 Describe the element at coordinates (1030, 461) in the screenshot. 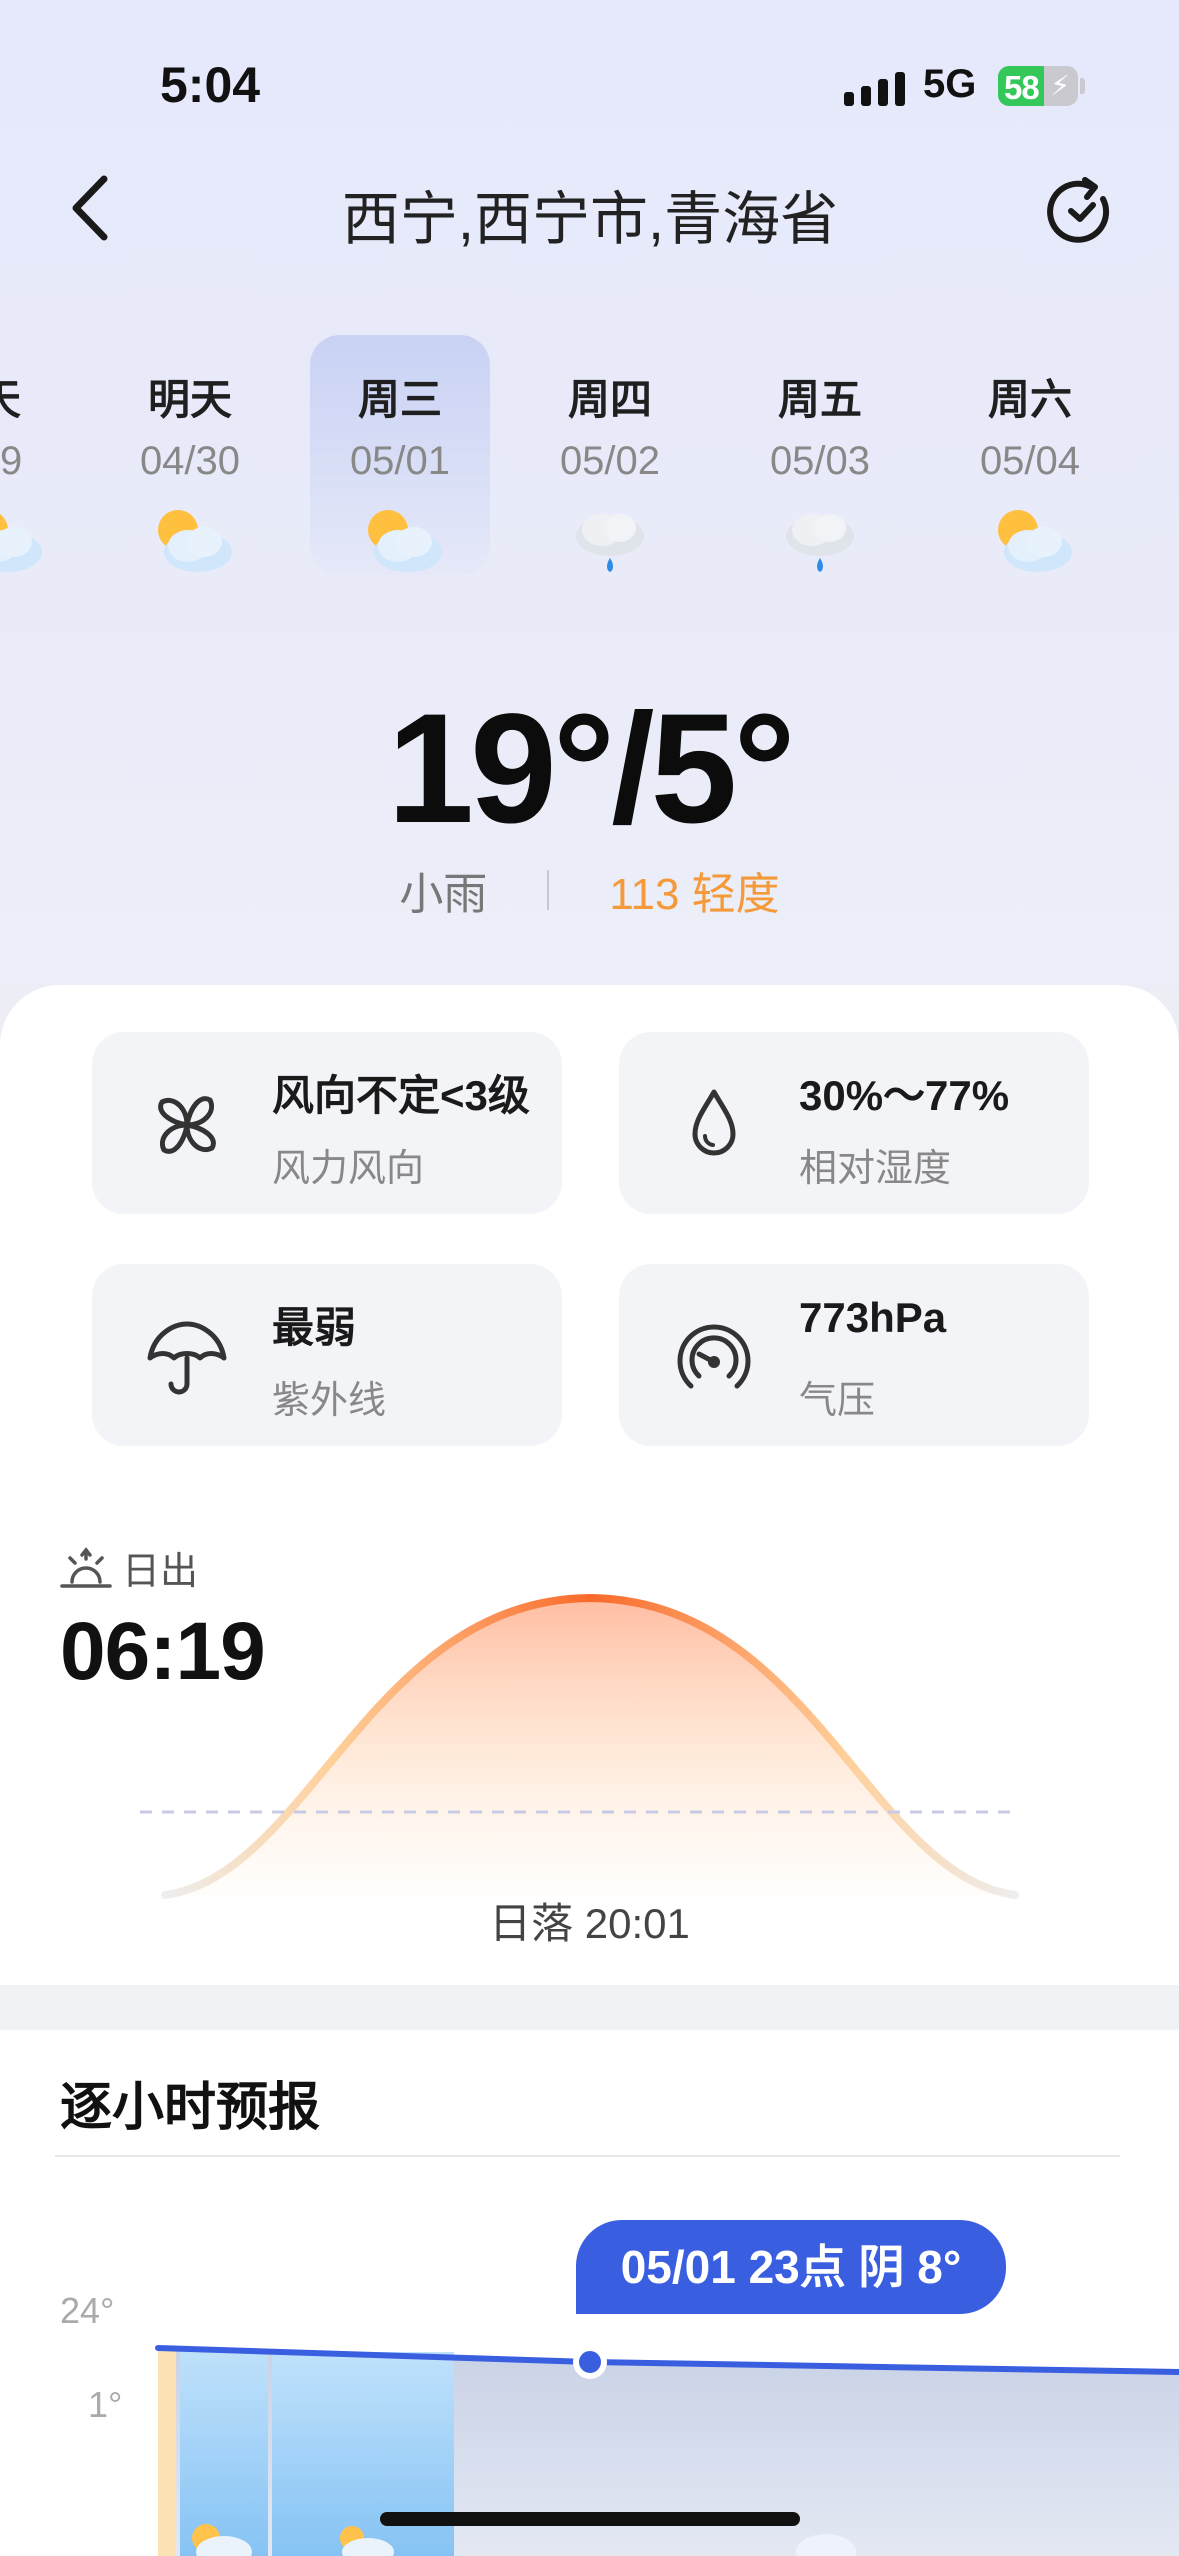

I see `day-date: 05/04` at that location.